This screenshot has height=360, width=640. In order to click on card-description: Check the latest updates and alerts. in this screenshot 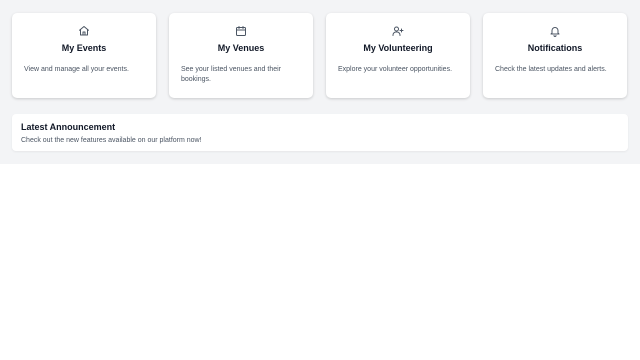, I will do `click(551, 69)`.